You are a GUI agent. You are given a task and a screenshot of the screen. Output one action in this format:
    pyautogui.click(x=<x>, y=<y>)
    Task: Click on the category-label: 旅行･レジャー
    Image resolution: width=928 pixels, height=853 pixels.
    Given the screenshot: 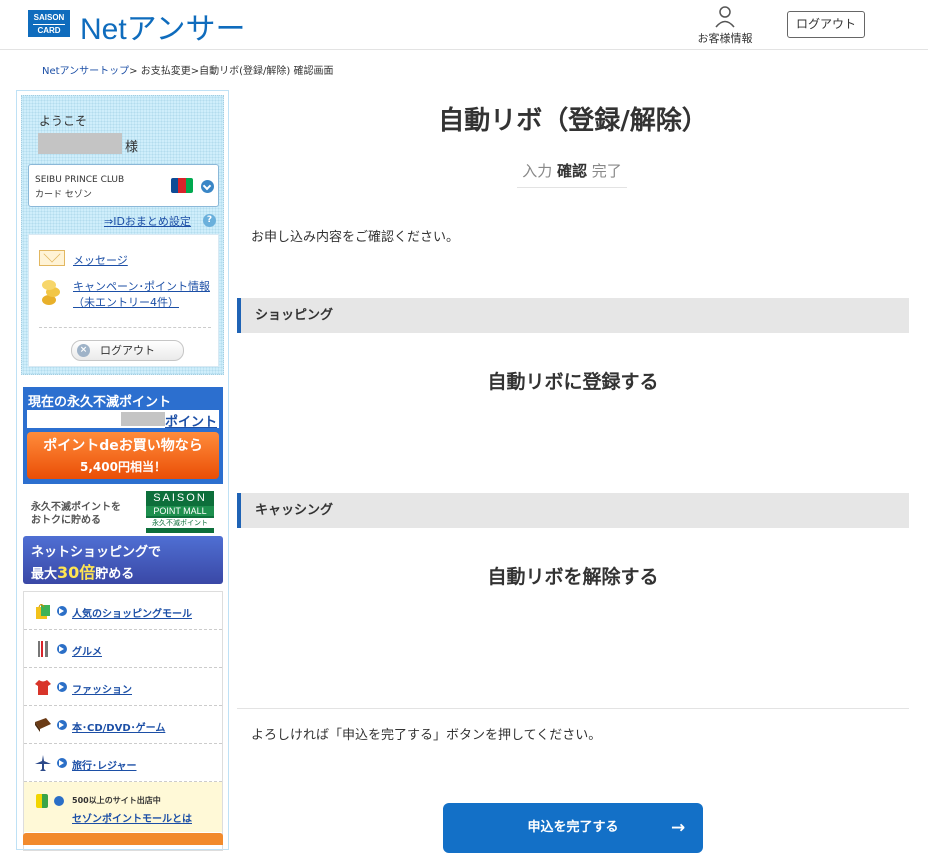 What is the action you would take?
    pyautogui.click(x=104, y=766)
    